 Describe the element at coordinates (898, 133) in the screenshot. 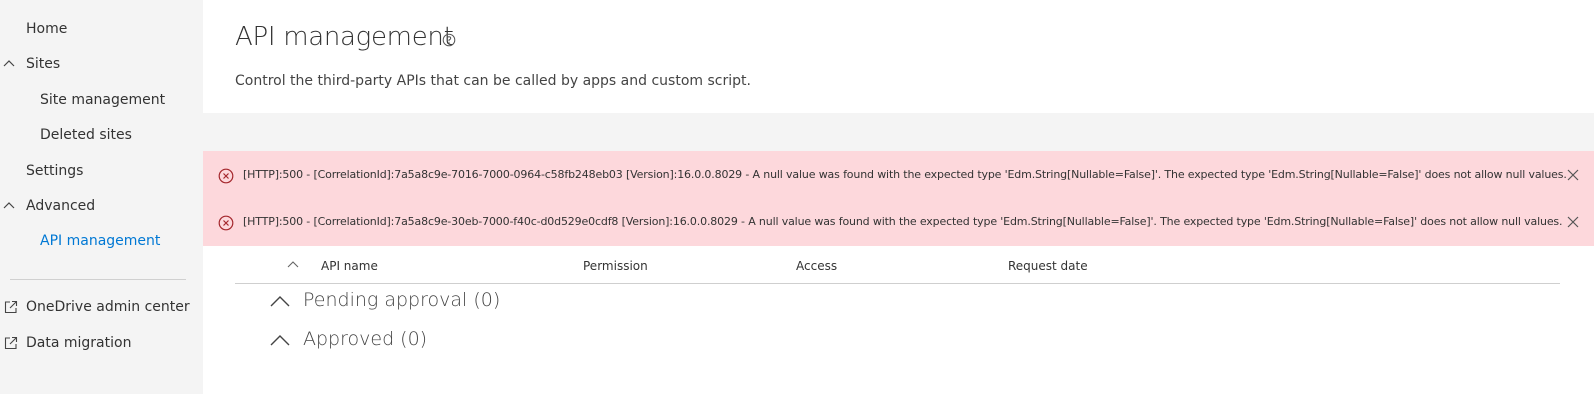

I see `command-bar` at that location.